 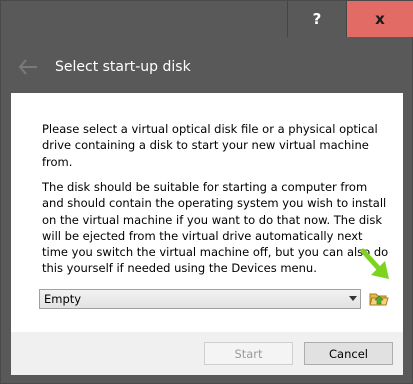 What do you see at coordinates (200, 299) in the screenshot?
I see `disk-select: Empty` at bounding box center [200, 299].